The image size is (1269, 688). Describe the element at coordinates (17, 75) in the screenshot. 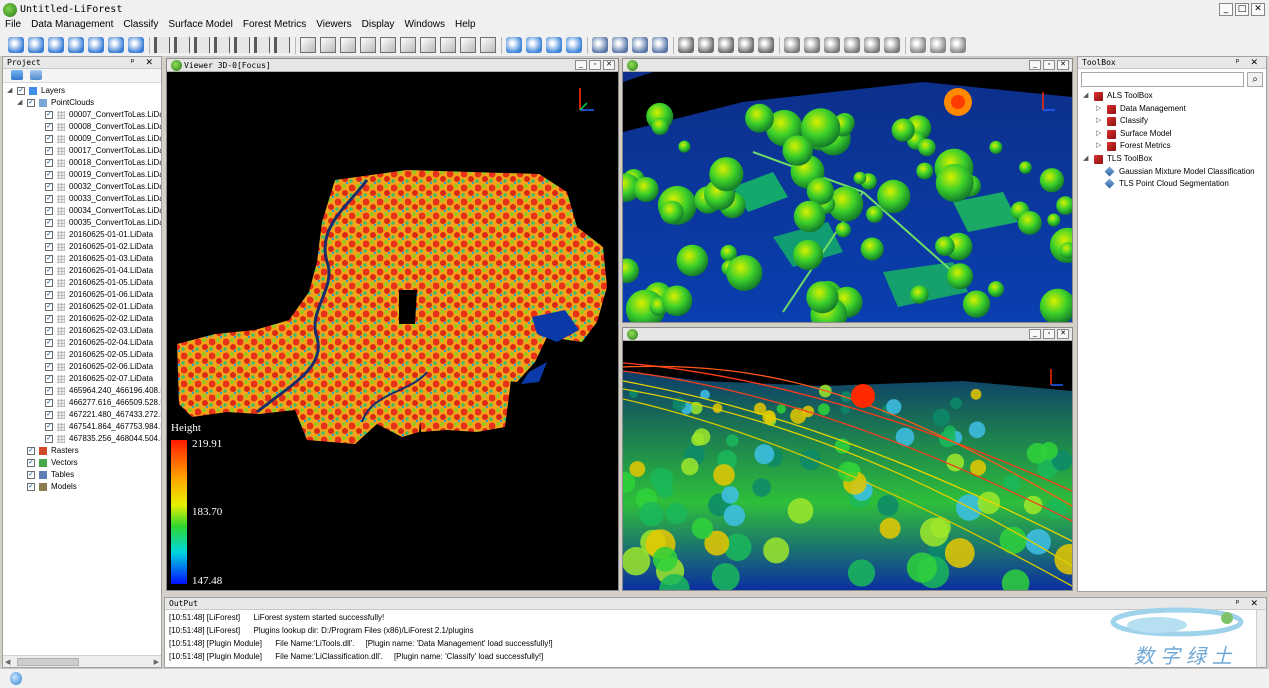

I see `layers-tab-icon` at that location.